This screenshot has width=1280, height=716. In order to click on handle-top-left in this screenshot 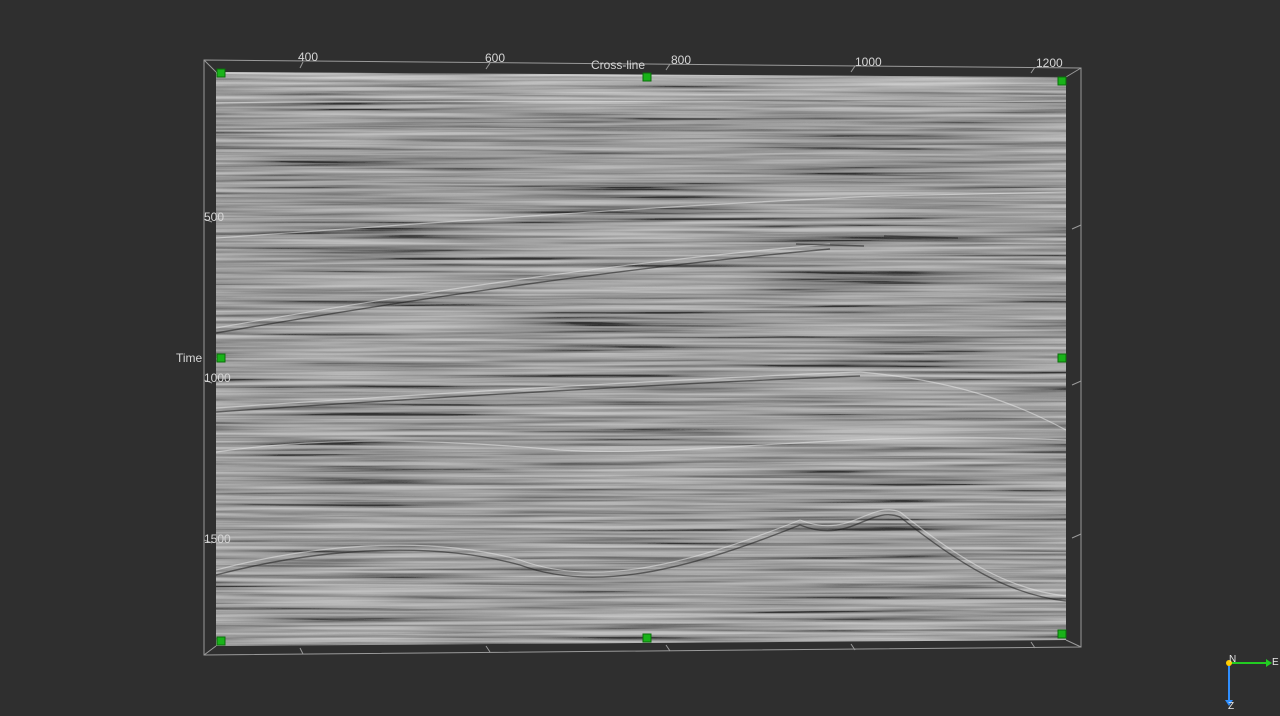, I will do `click(221, 73)`.